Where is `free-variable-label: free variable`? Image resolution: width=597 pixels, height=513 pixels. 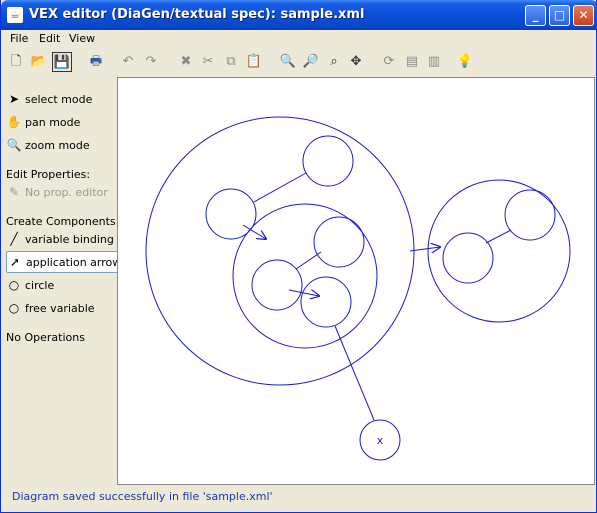
free-variable-label: free variable is located at coordinates (60, 308).